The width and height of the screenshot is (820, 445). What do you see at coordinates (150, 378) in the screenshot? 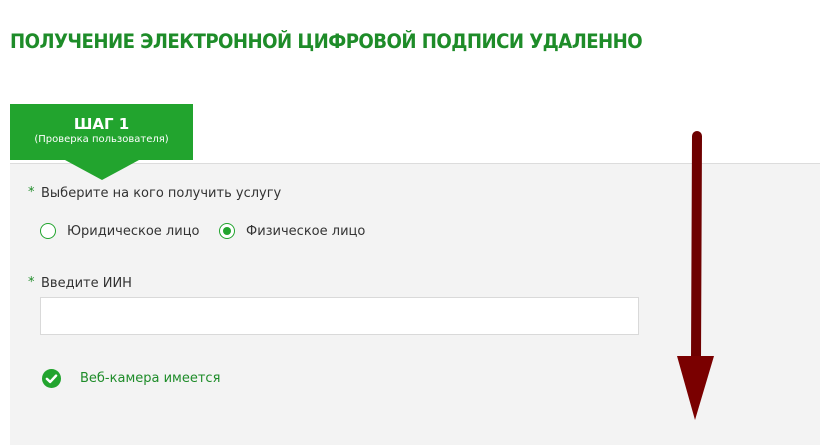
I see `webcam-status-text: Веб-камера имеется` at bounding box center [150, 378].